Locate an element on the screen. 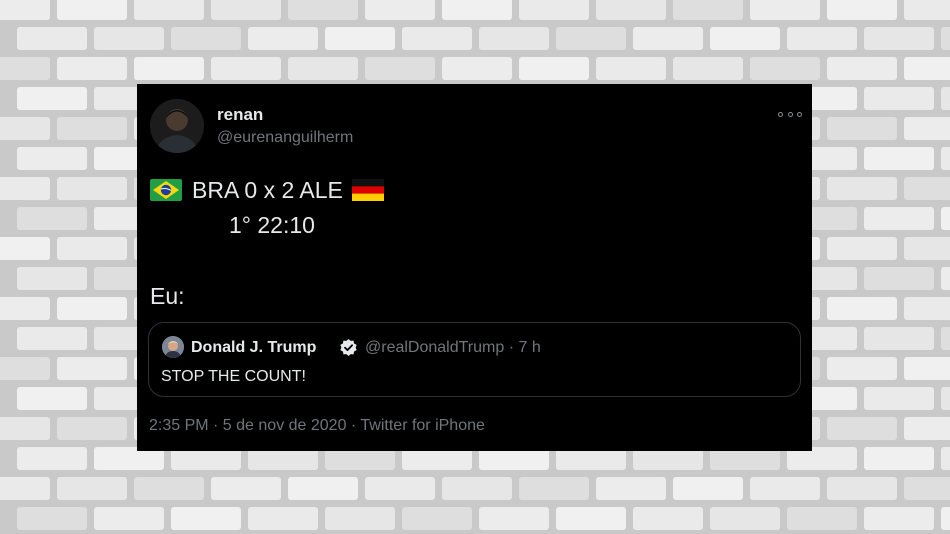 This screenshot has height=534, width=950. reaction-text: Eu: is located at coordinates (167, 296).